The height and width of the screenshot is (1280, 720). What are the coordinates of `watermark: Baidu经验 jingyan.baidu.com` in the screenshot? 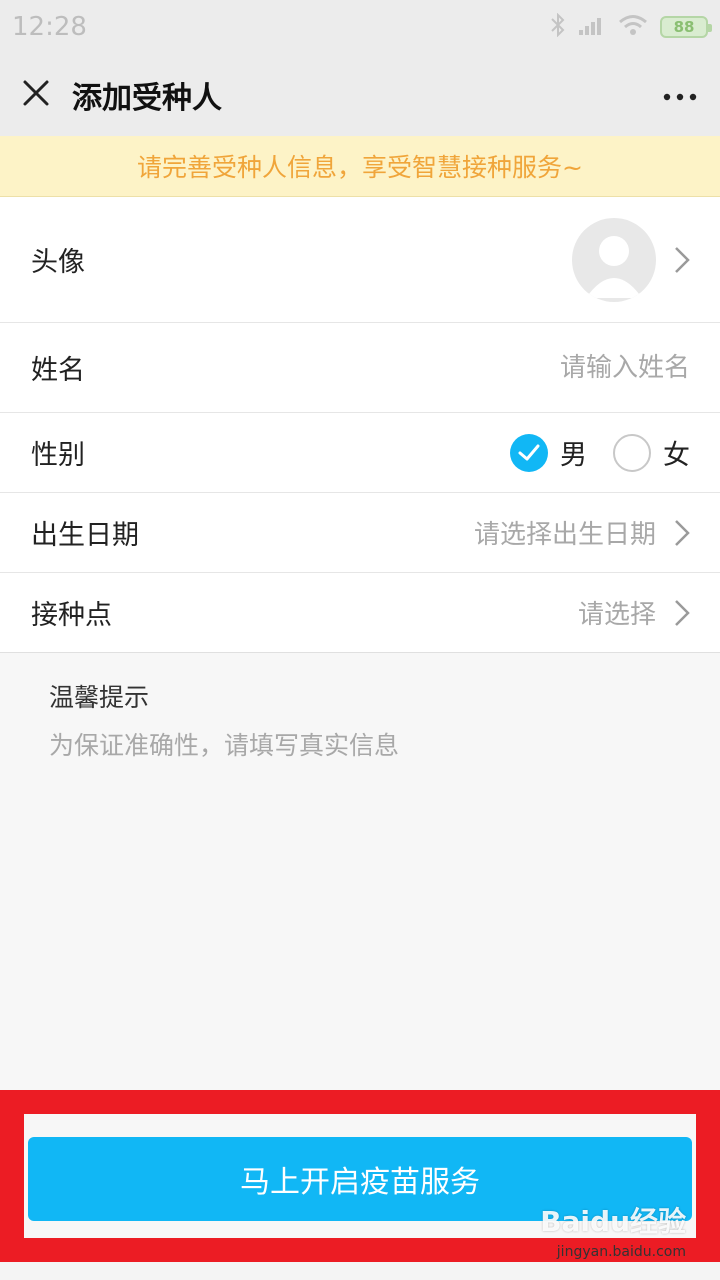 It's located at (613, 1230).